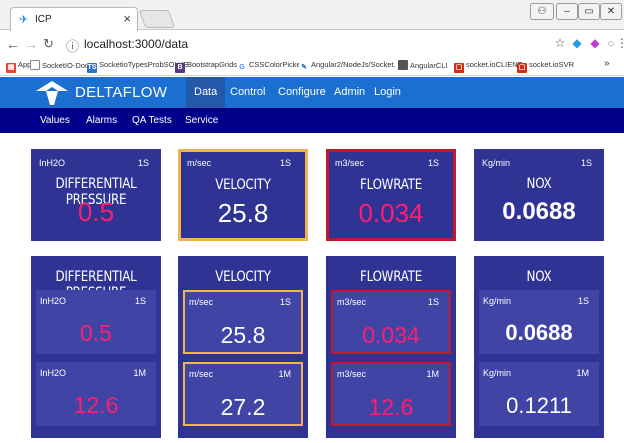 This screenshot has width=624, height=443. Describe the element at coordinates (11, 68) in the screenshot. I see `apps-icon: ▦` at that location.